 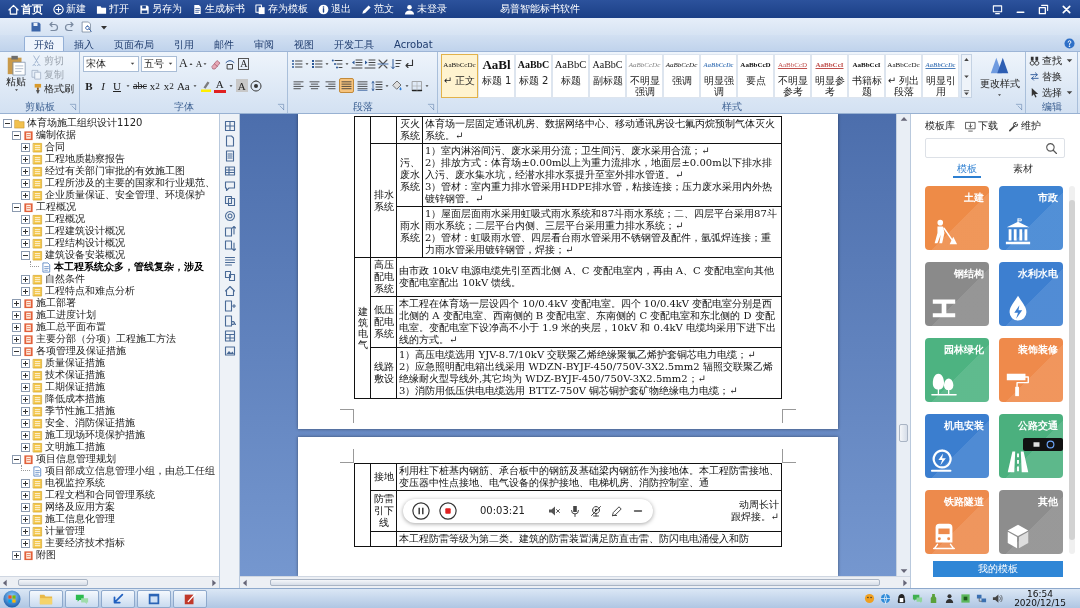 I want to click on globe-icon, so click(x=886, y=598).